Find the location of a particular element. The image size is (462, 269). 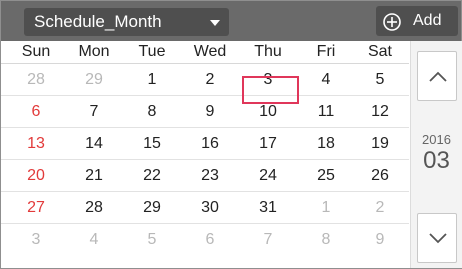

add-button: Add is located at coordinates (417, 21).